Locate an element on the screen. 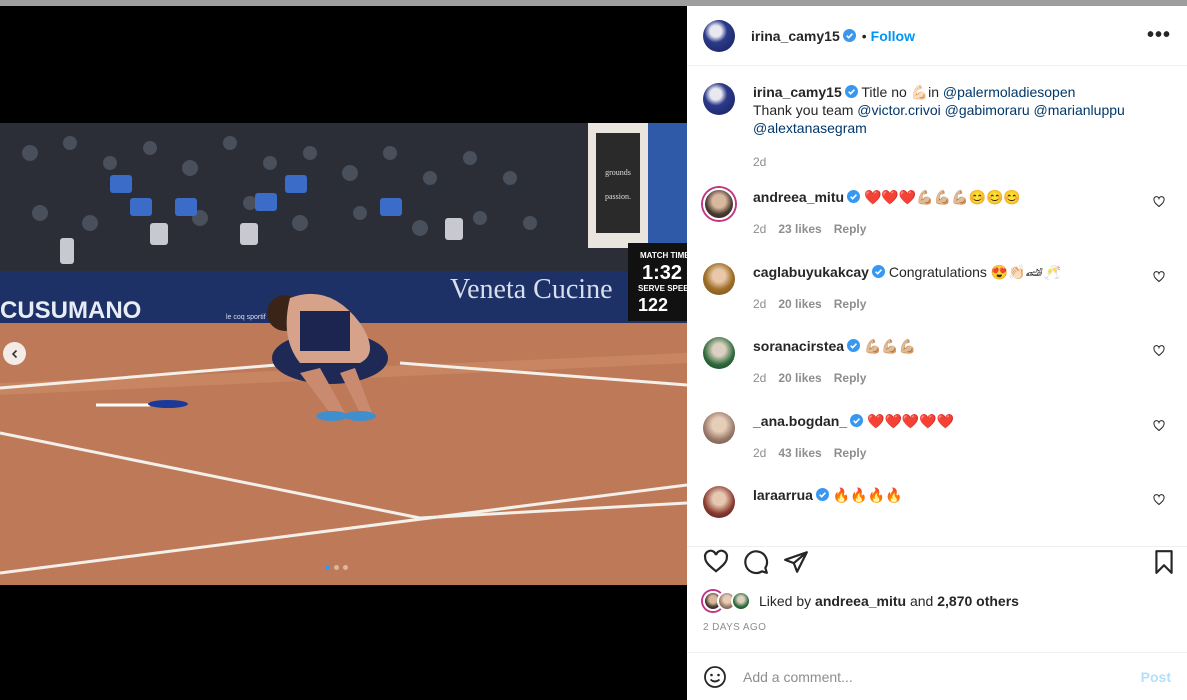 This screenshot has height=700, width=1187. caption-username: irina_camy15 is located at coordinates (797, 92).